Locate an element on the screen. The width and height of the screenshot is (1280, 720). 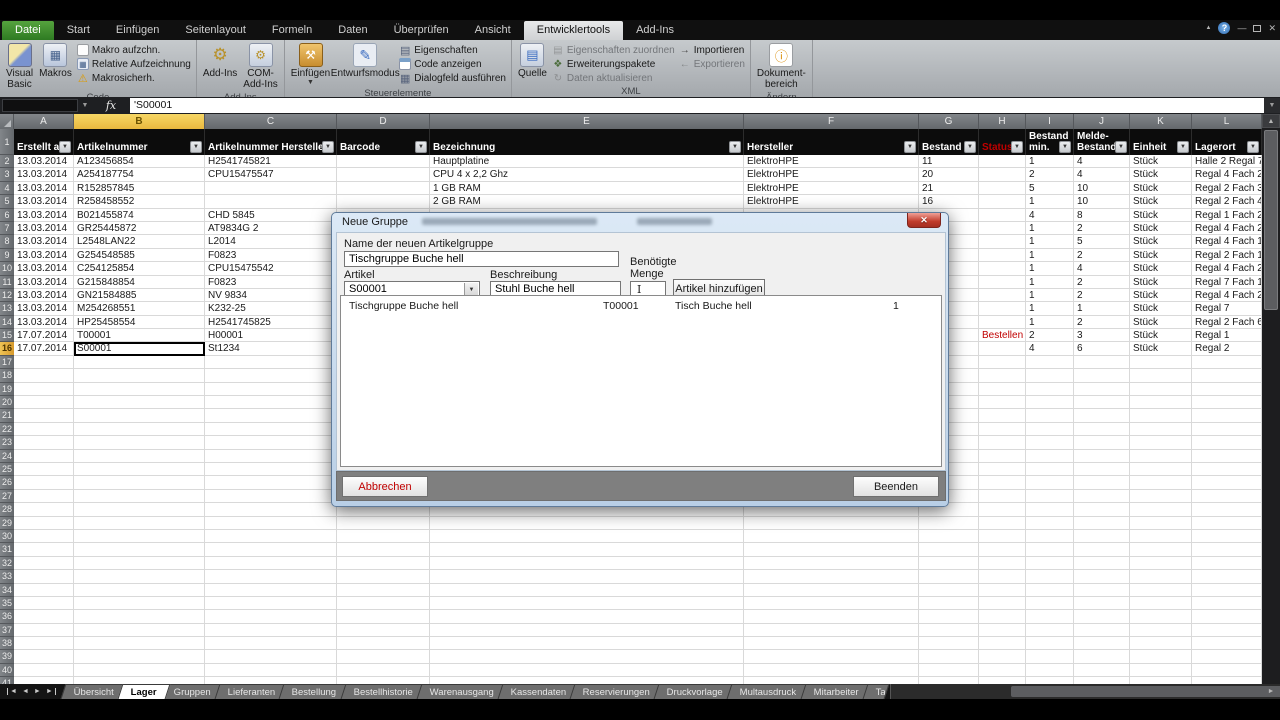
sheet-tab-warenausgang: Warenausgang is located at coordinates (462, 691).